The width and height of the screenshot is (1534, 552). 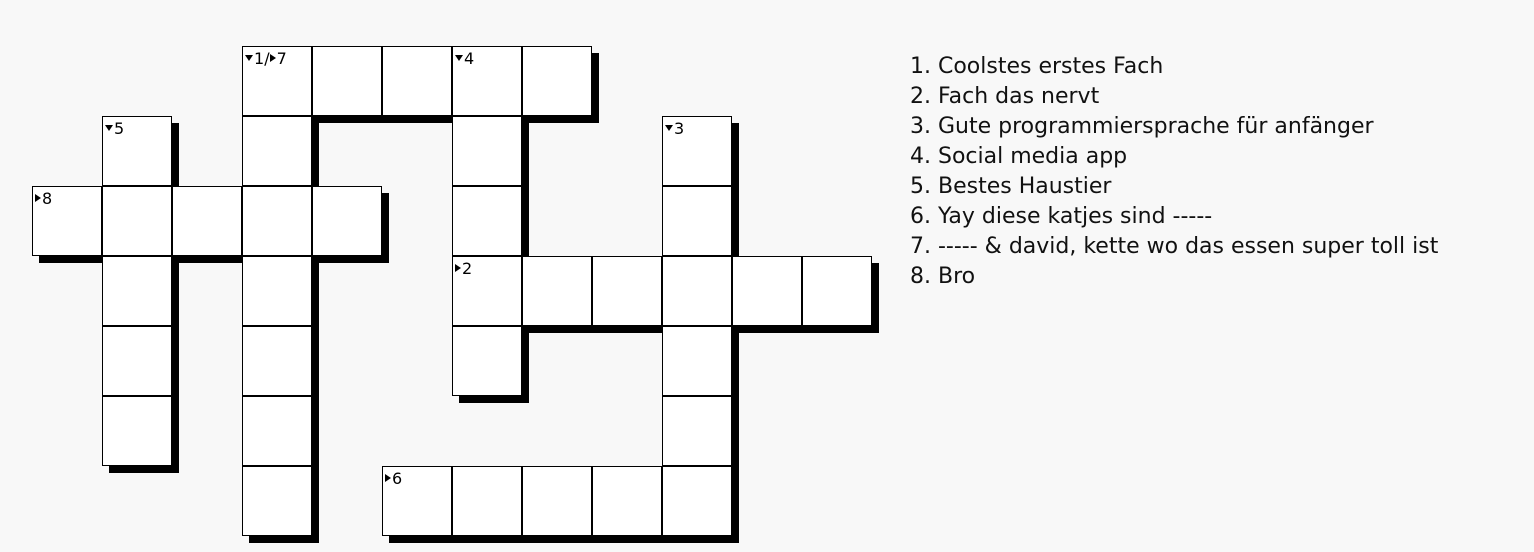 I want to click on clue-number-label: 2, so click(x=463, y=269).